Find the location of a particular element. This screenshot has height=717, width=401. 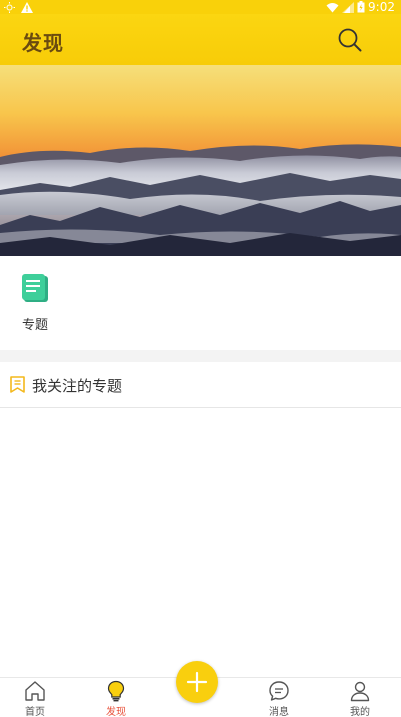

wifi-icon is located at coordinates (332, 7).